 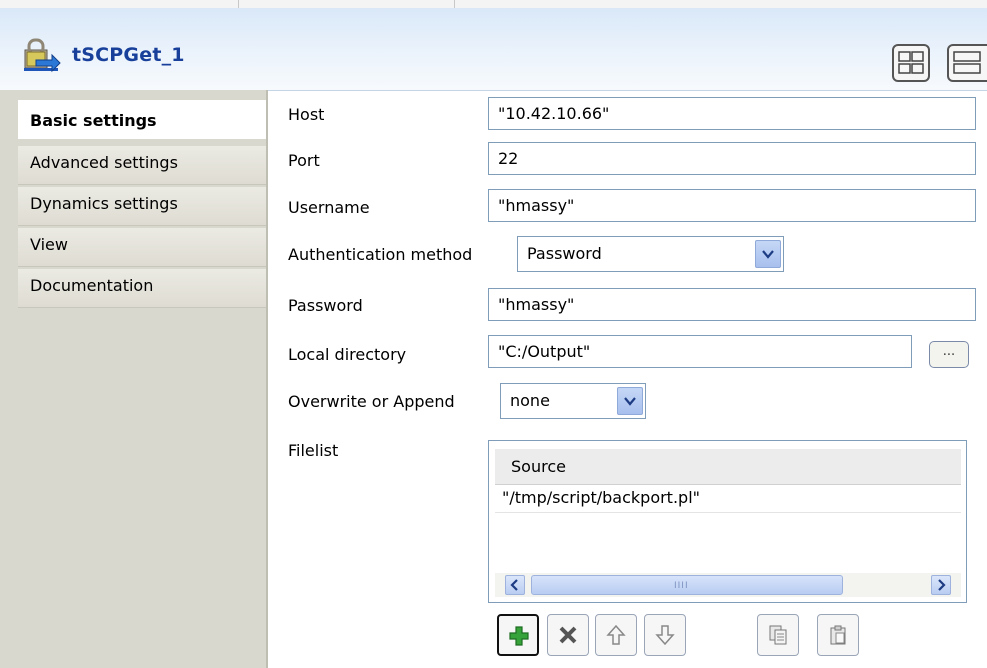 What do you see at coordinates (304, 160) in the screenshot?
I see `port-label: Port` at bounding box center [304, 160].